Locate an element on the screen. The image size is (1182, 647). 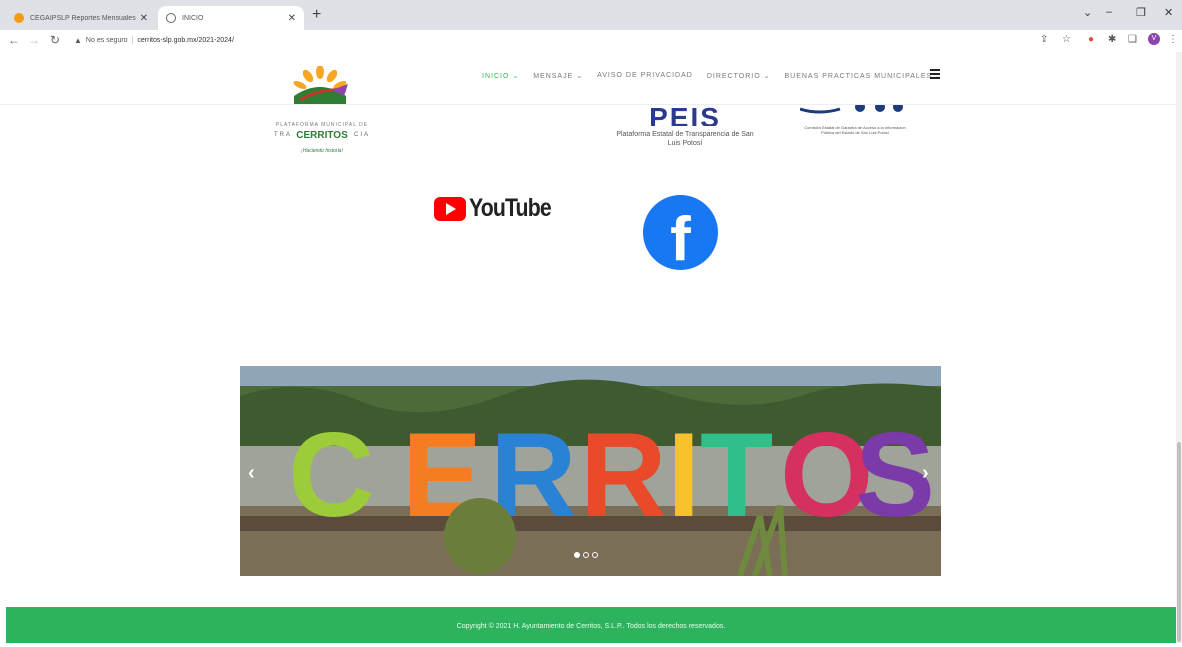
forward-arrow-icon: → is located at coordinates (34, 40).